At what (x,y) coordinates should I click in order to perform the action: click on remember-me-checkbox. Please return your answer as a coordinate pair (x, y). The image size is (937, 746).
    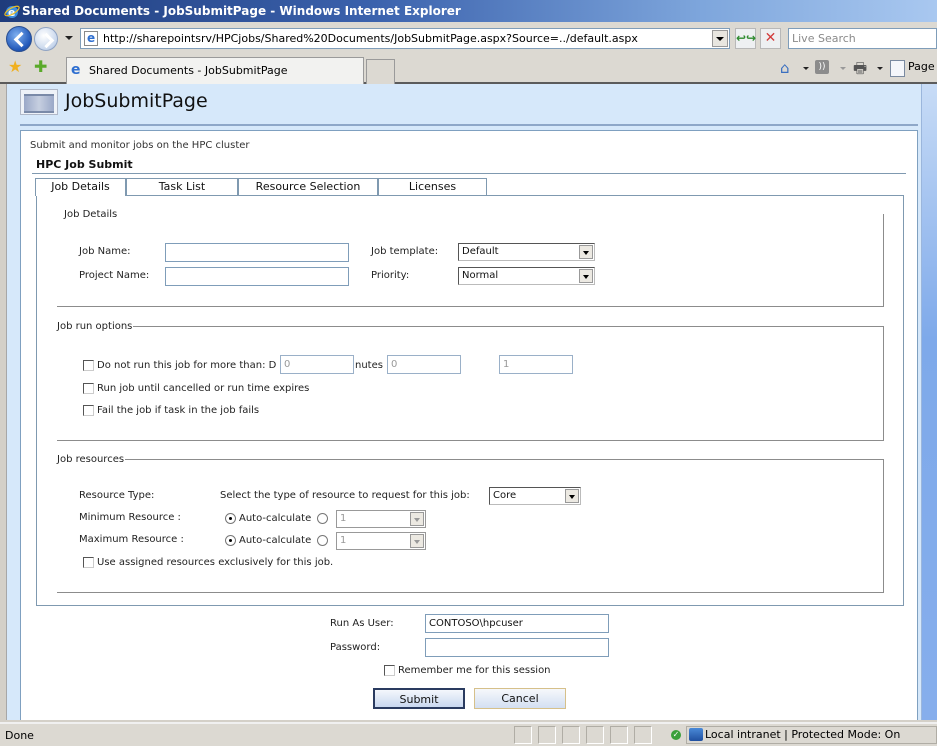
    Looking at the image, I should click on (389, 670).